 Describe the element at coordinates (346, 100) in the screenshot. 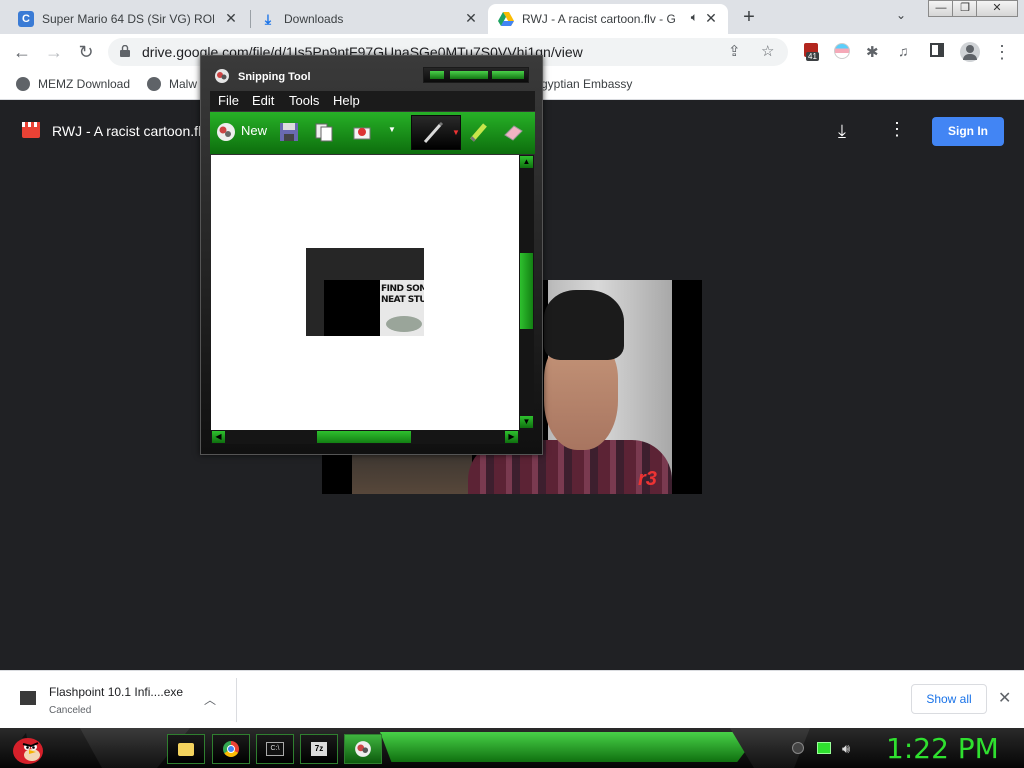

I see `menu-help: Help` at that location.